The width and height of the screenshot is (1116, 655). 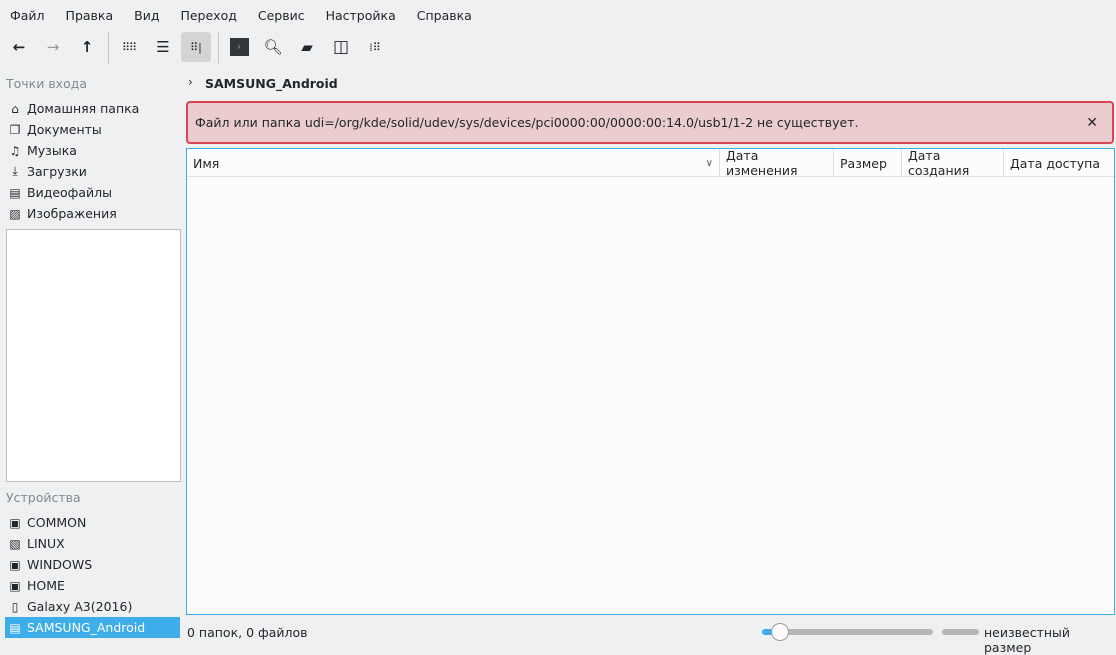 I want to click on devices-header: Устройства, so click(x=43, y=497).